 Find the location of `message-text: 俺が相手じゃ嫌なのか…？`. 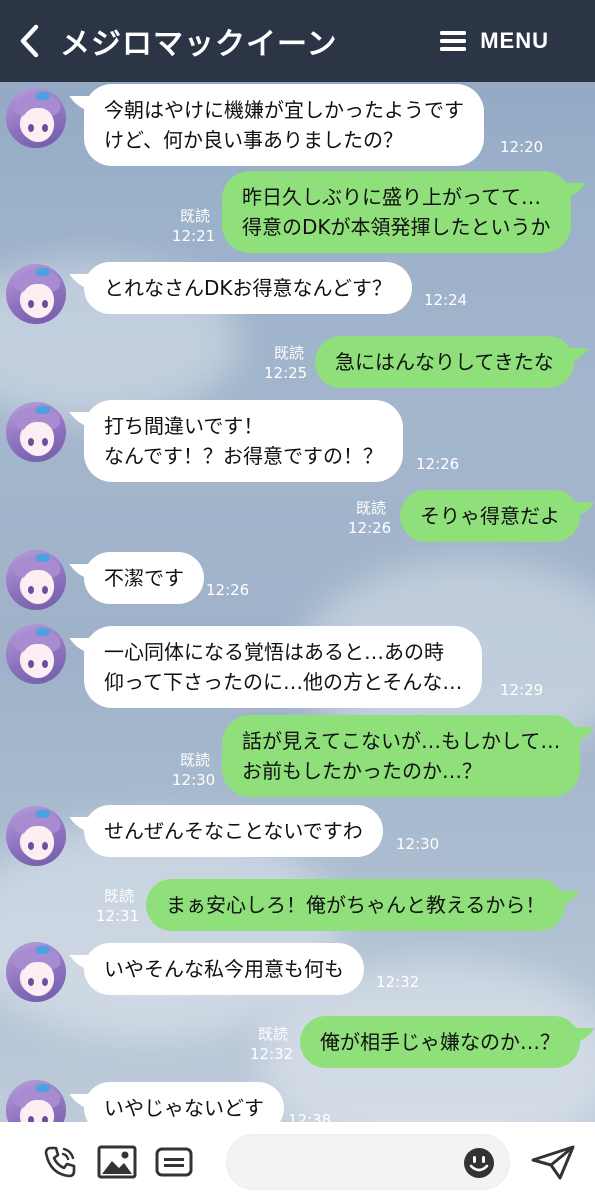

message-text: 俺が相手じゃ嫌なのか…？ is located at coordinates (440, 1042).